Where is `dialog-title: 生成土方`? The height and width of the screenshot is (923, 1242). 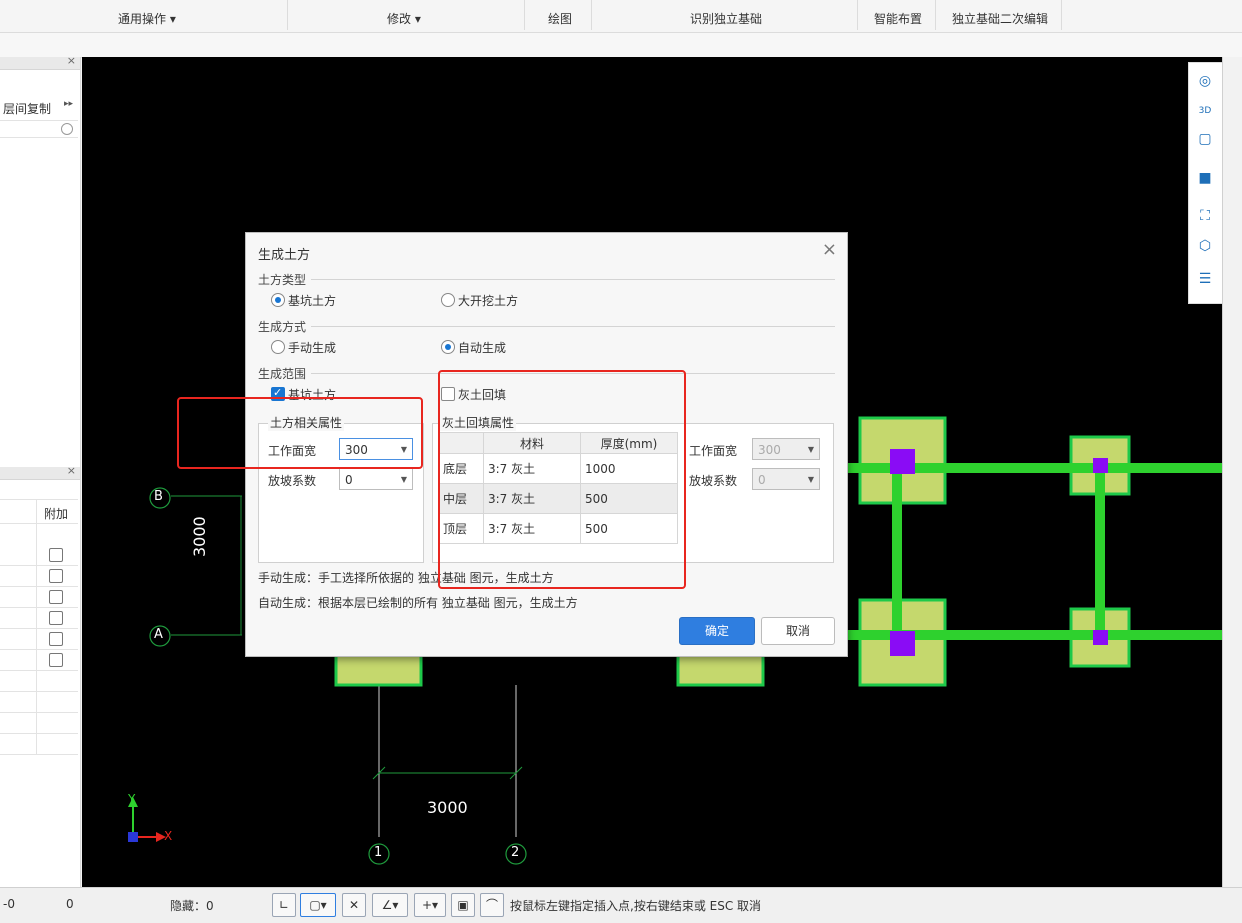 dialog-title: 生成土方 is located at coordinates (284, 255).